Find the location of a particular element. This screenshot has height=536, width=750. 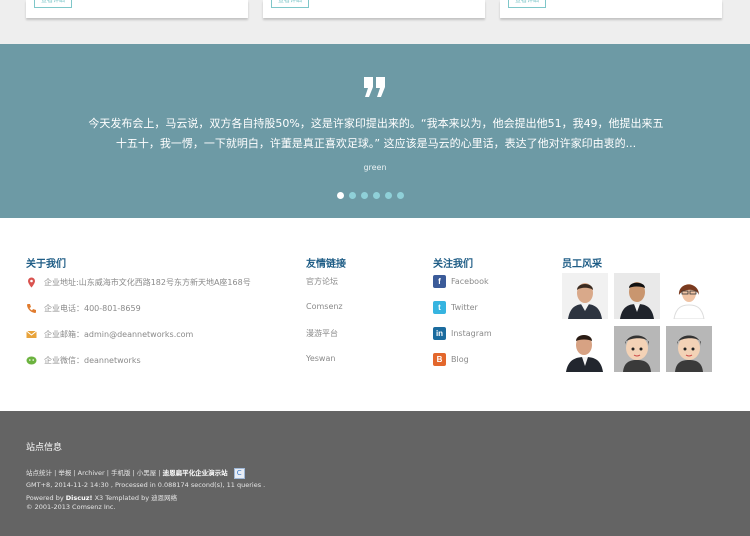

phone-row: 企业电话：400-801-8659 is located at coordinates (83, 308).